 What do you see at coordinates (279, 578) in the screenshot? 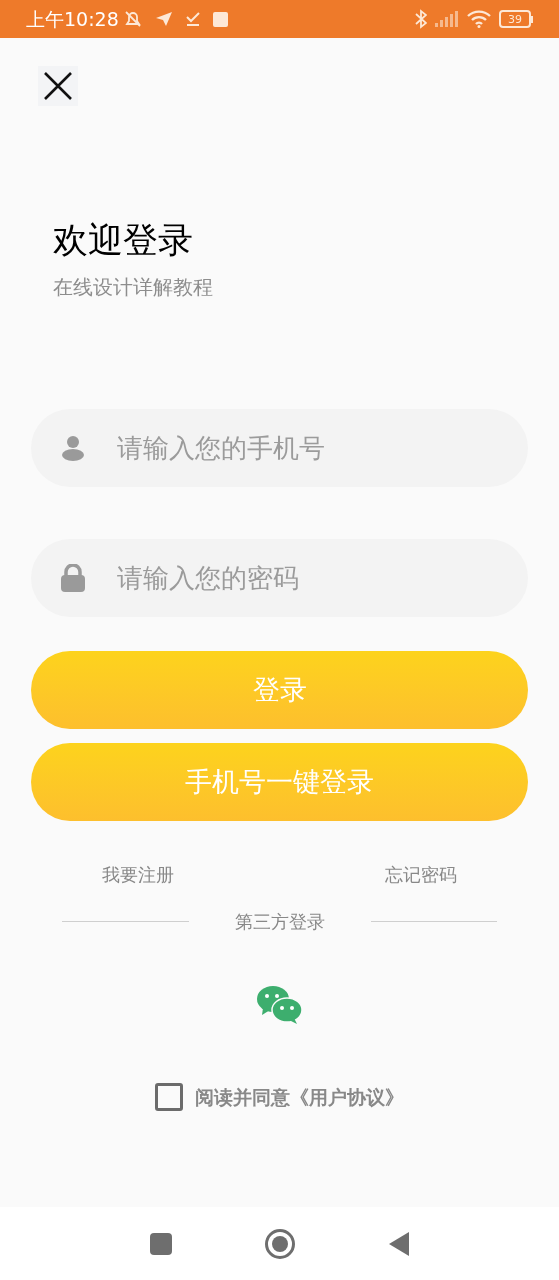
I see `input-field: 请输入您的密码` at bounding box center [279, 578].